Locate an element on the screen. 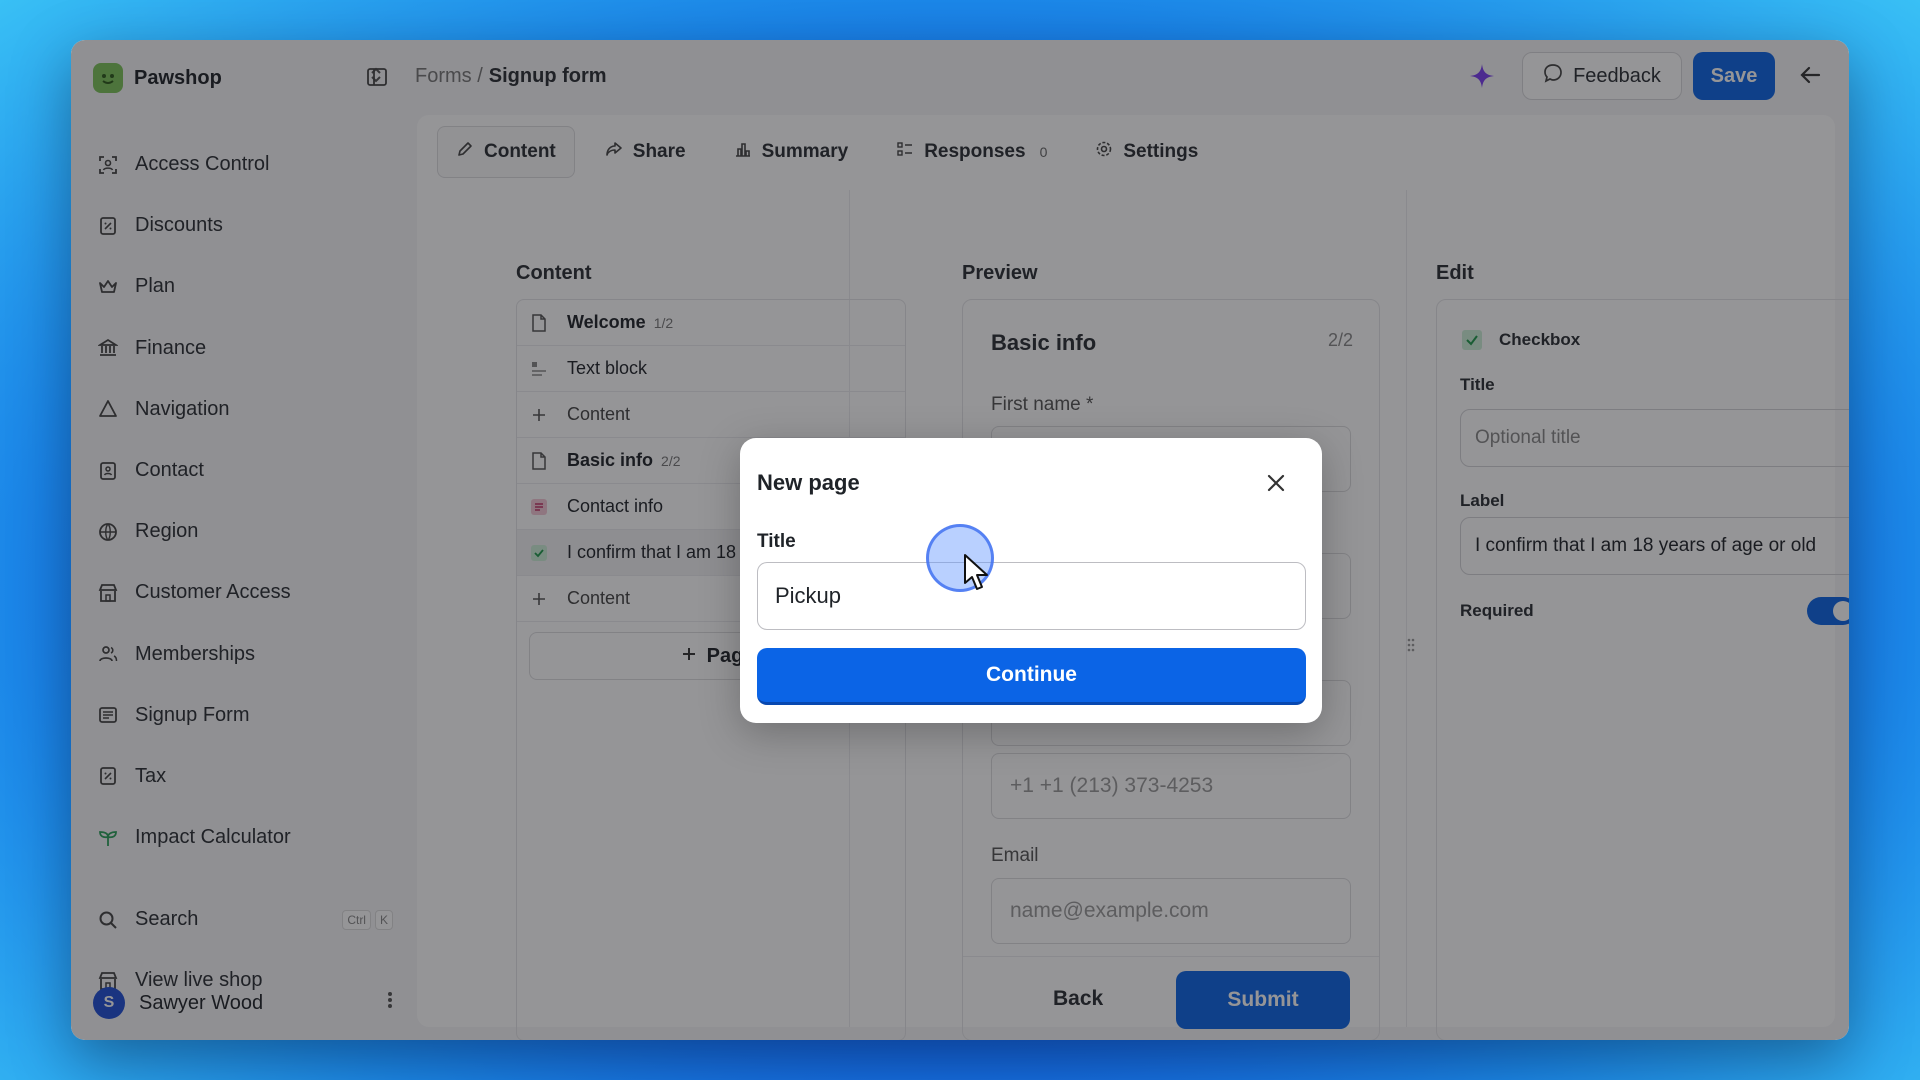 The width and height of the screenshot is (1920, 1080). continue-button: Continue is located at coordinates (1031, 676).